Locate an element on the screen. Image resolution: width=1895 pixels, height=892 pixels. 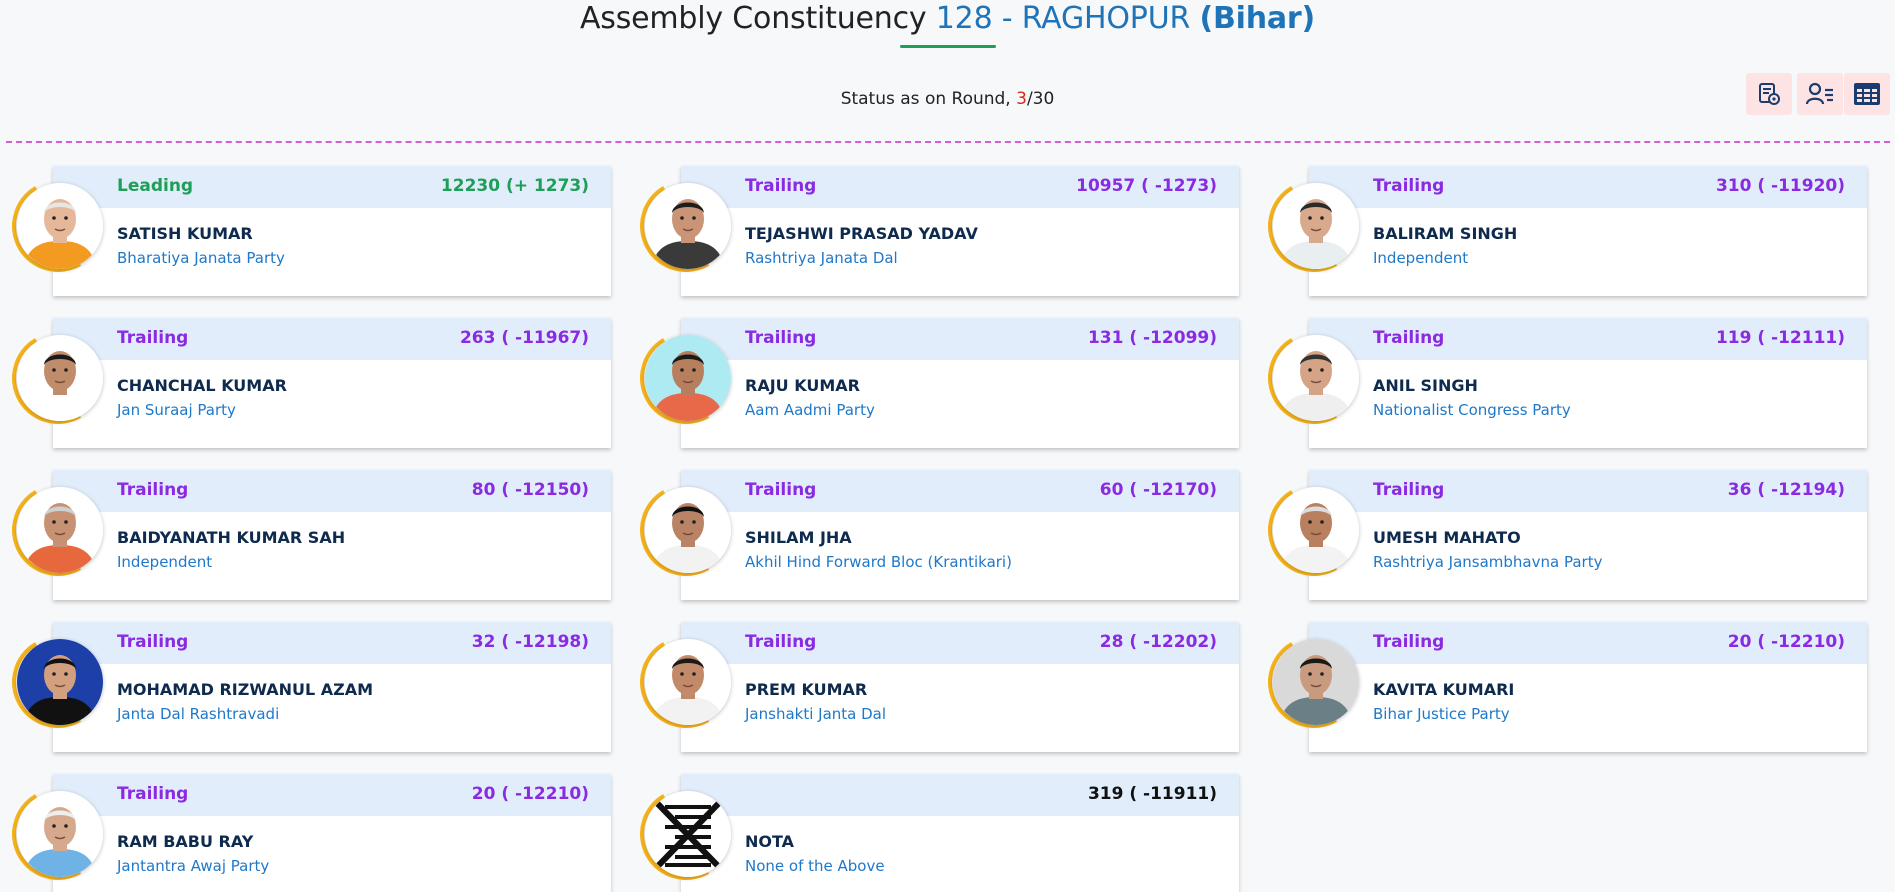
candidate-name: CHANCHAL KUMAR is located at coordinates (202, 385).